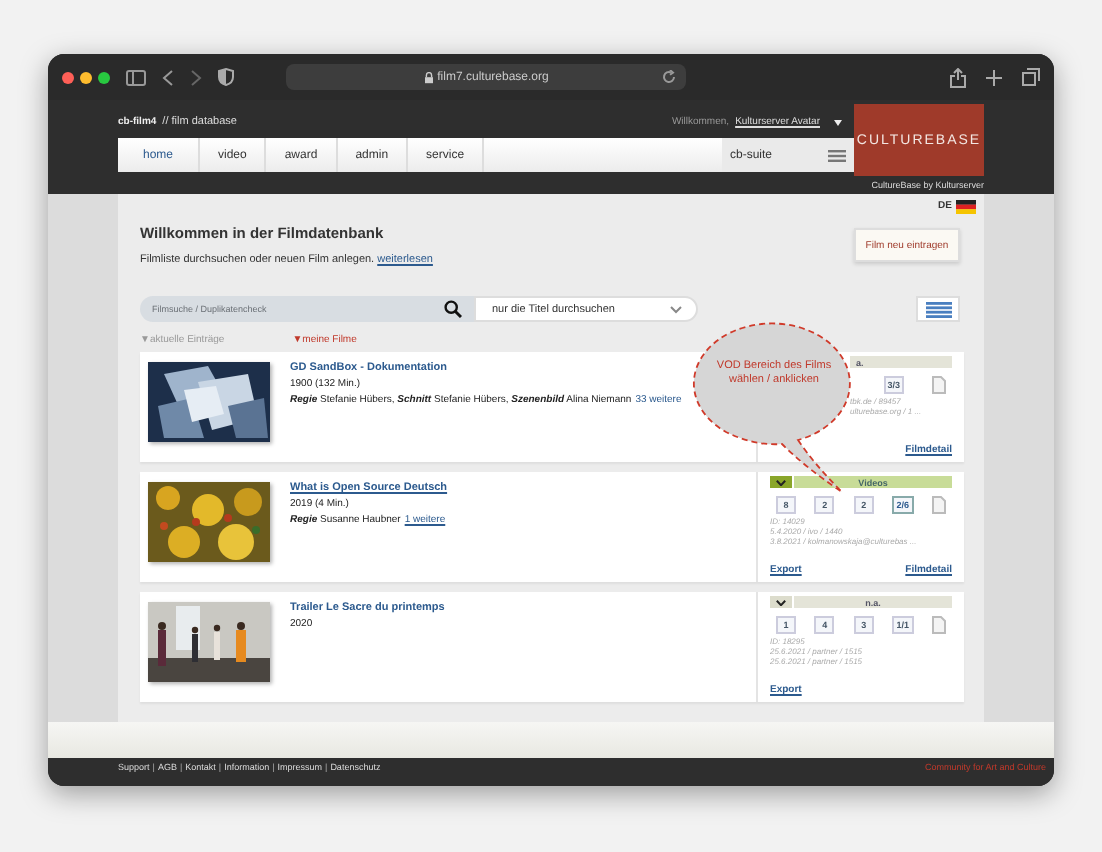  What do you see at coordinates (168, 77) in the screenshot?
I see `back-icon` at bounding box center [168, 77].